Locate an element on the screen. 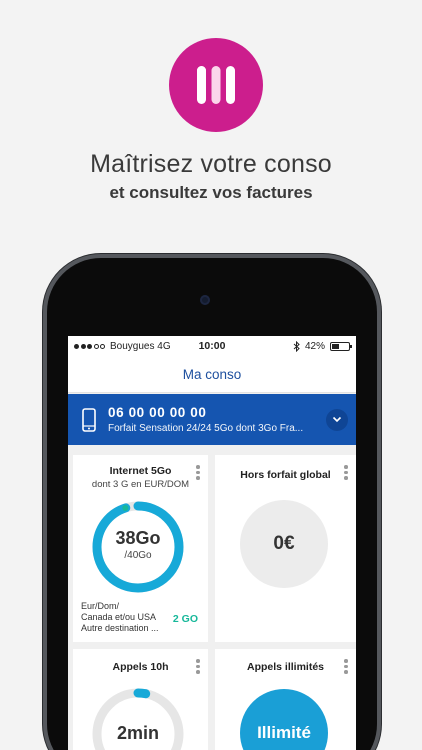  unlimited-label: Illimité is located at coordinates (284, 732).